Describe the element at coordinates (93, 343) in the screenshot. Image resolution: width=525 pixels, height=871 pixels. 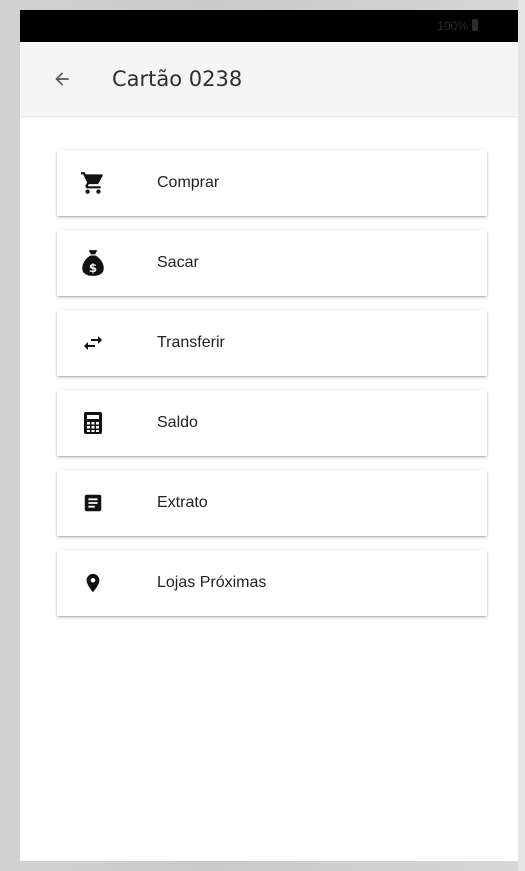
I see `transfer-arrows-icon` at that location.